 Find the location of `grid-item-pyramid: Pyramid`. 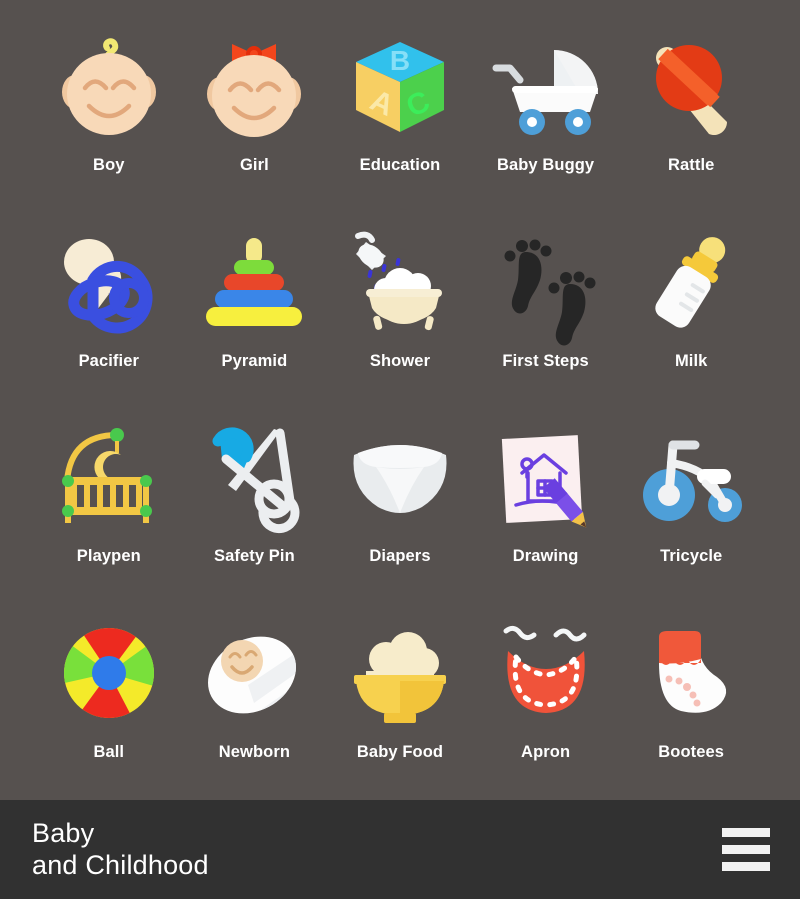

grid-item-pyramid: Pyramid is located at coordinates (255, 312).